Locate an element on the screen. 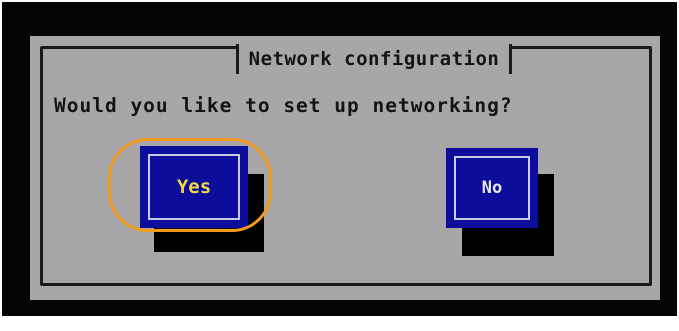 The height and width of the screenshot is (331, 679). dialog-title: Network configuration is located at coordinates (374, 59).